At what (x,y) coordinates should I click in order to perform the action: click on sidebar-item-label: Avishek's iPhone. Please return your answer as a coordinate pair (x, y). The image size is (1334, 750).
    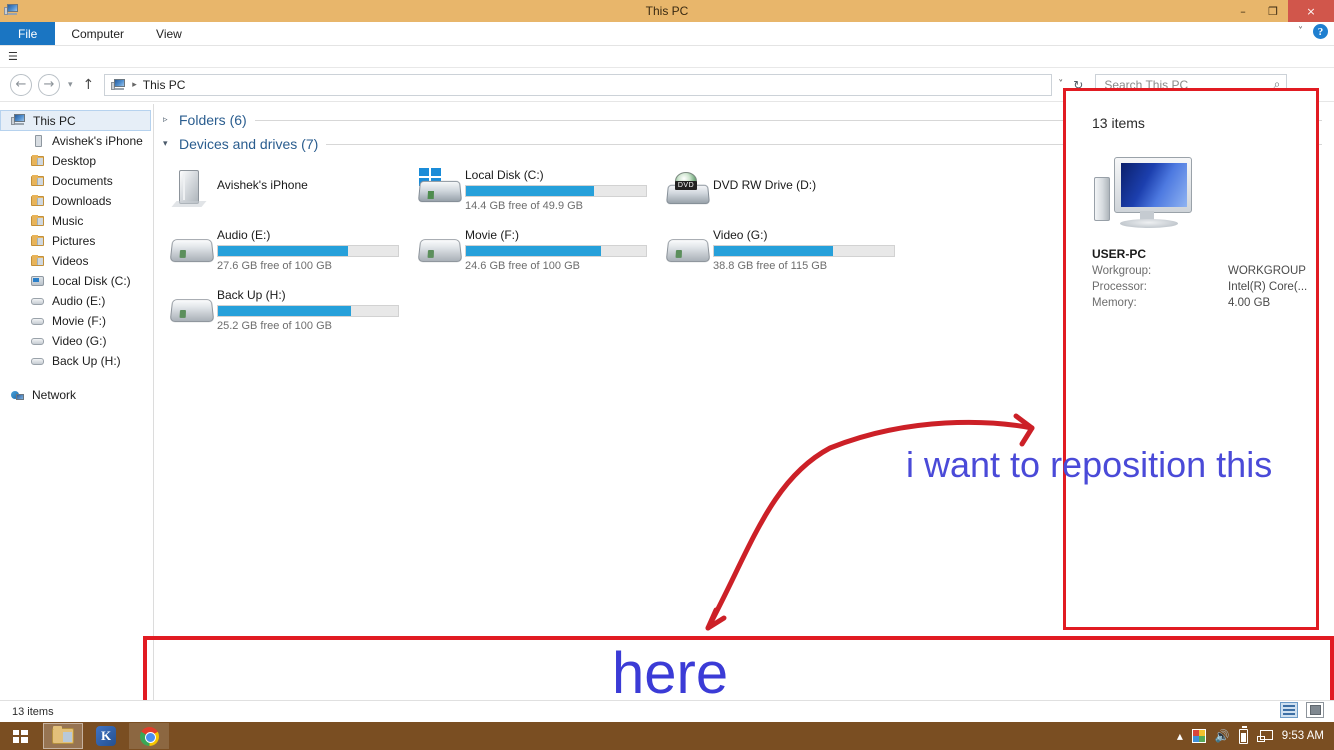
    Looking at the image, I should click on (97, 141).